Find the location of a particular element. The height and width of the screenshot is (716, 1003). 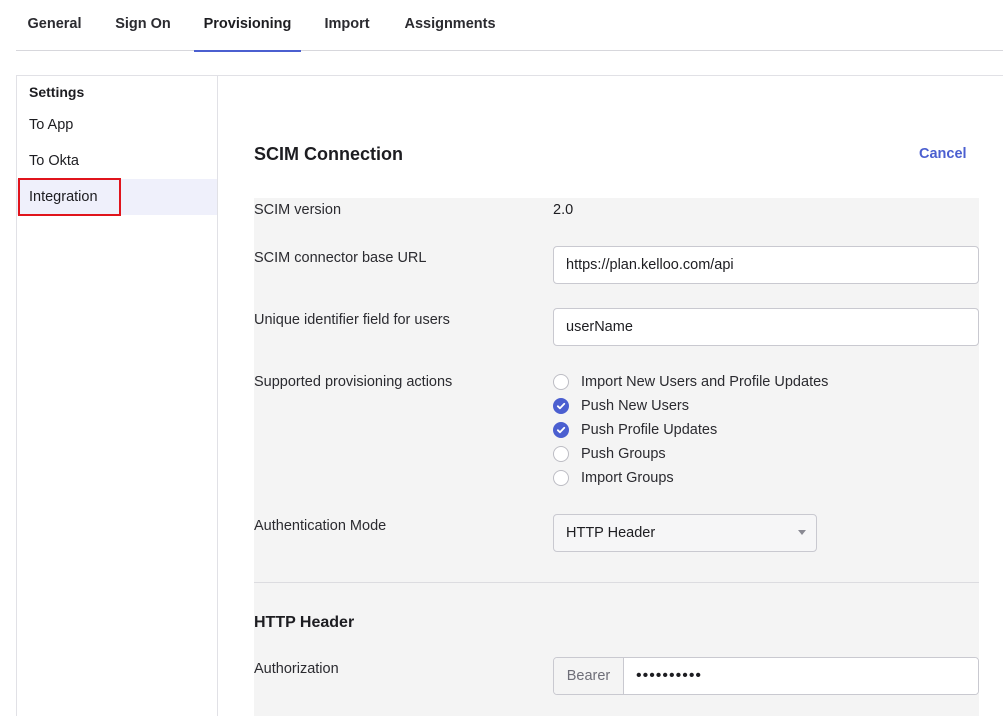

sidebar-item-label: To App is located at coordinates (51, 125).